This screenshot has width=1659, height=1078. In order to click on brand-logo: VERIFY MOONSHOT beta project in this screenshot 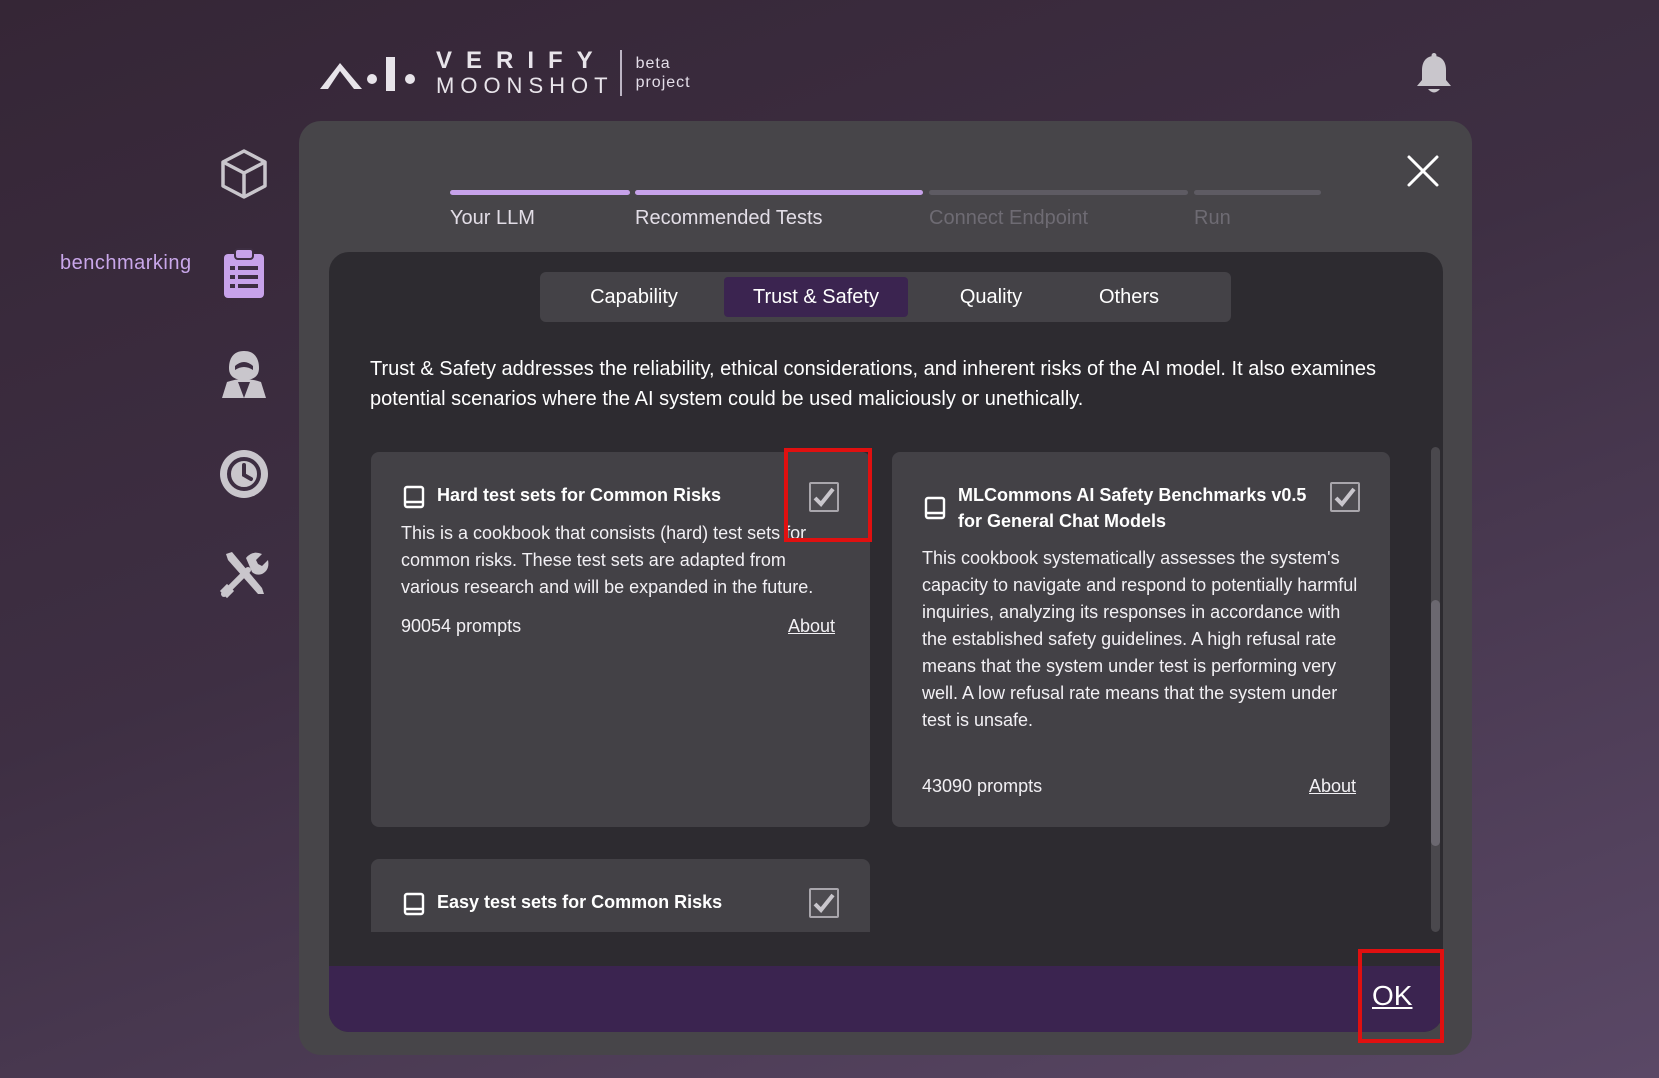, I will do `click(504, 73)`.